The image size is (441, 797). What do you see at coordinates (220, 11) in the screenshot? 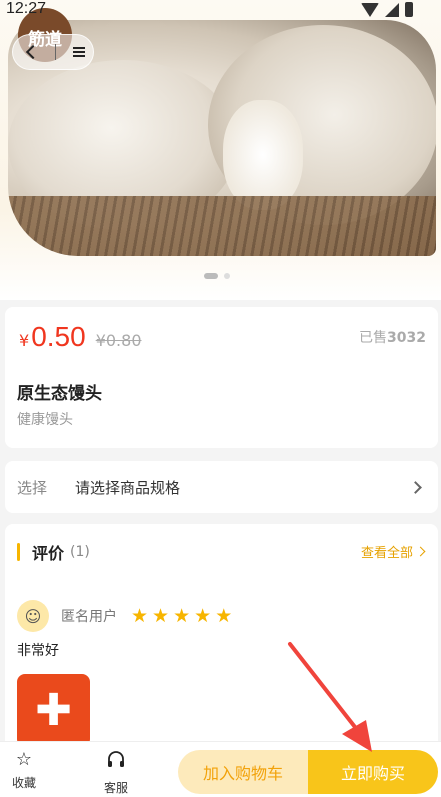
I see `status-bar: 12:27` at bounding box center [220, 11].